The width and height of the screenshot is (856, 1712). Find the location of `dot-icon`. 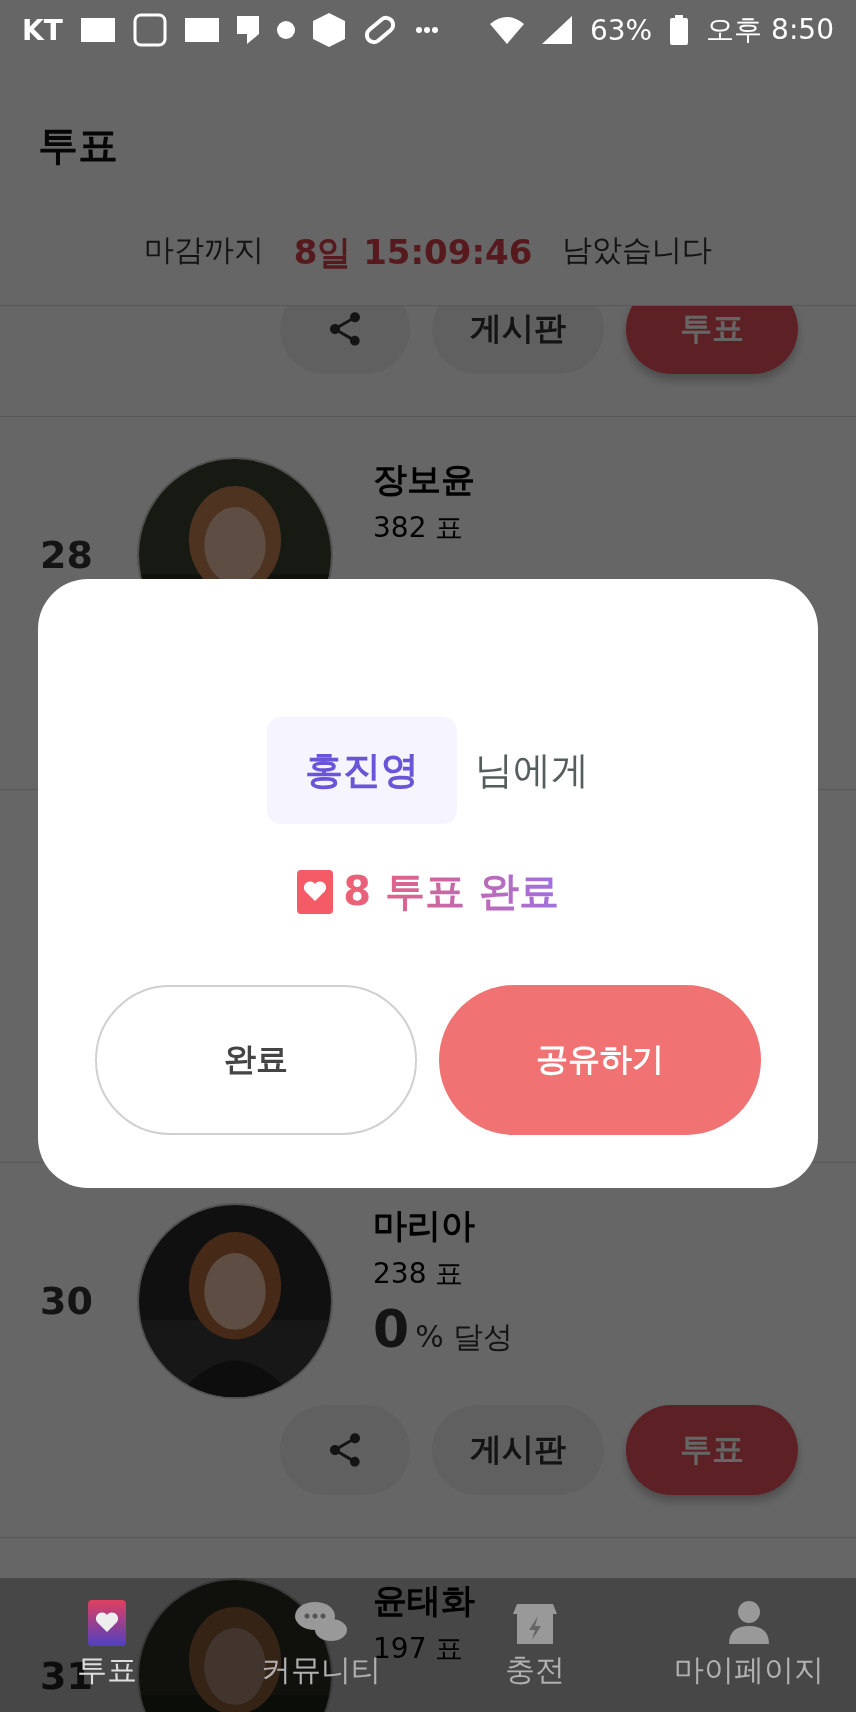

dot-icon is located at coordinates (285, 30).